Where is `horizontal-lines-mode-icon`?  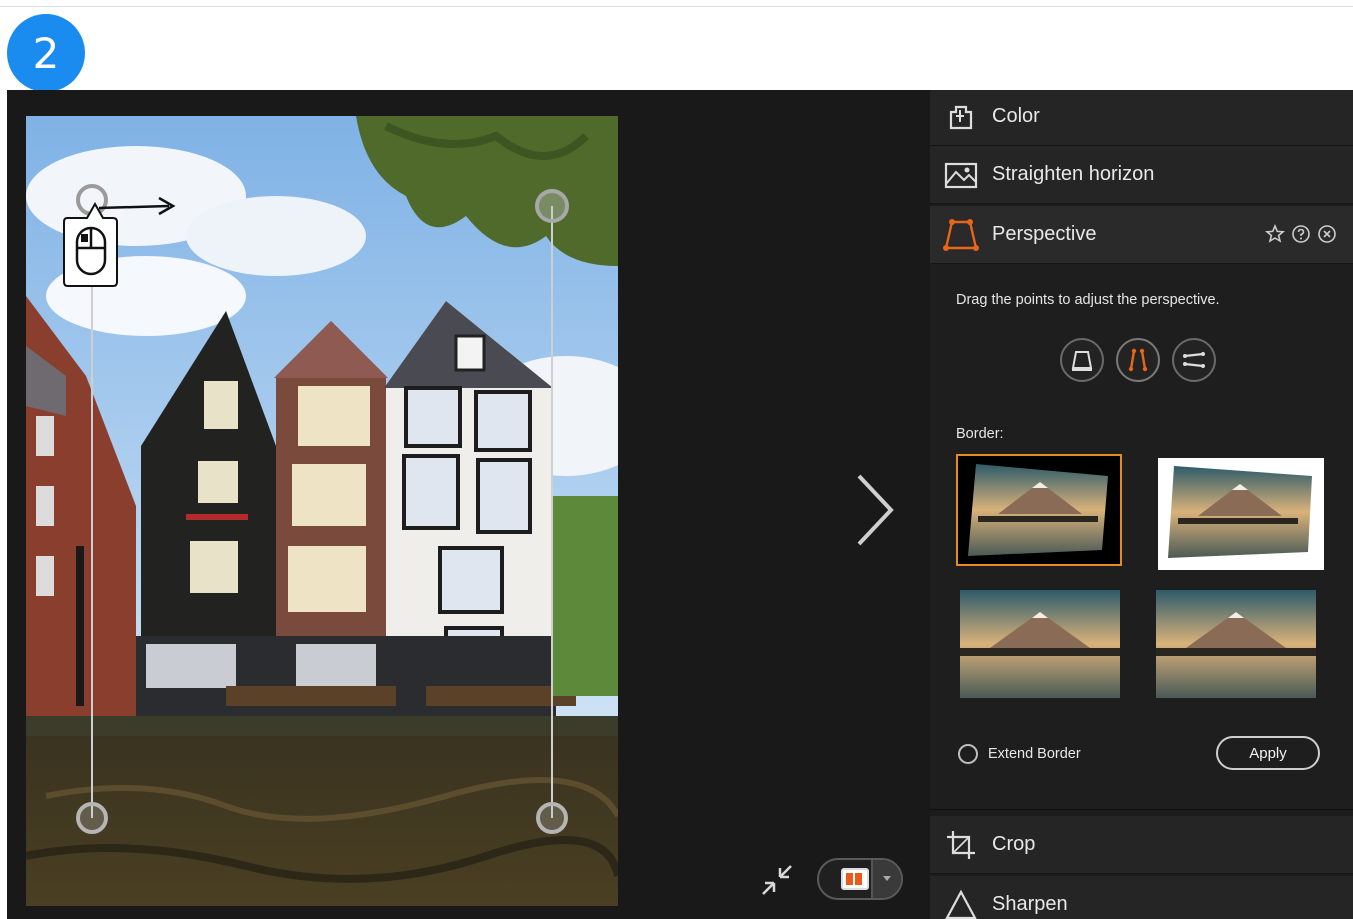 horizontal-lines-mode-icon is located at coordinates (1194, 360).